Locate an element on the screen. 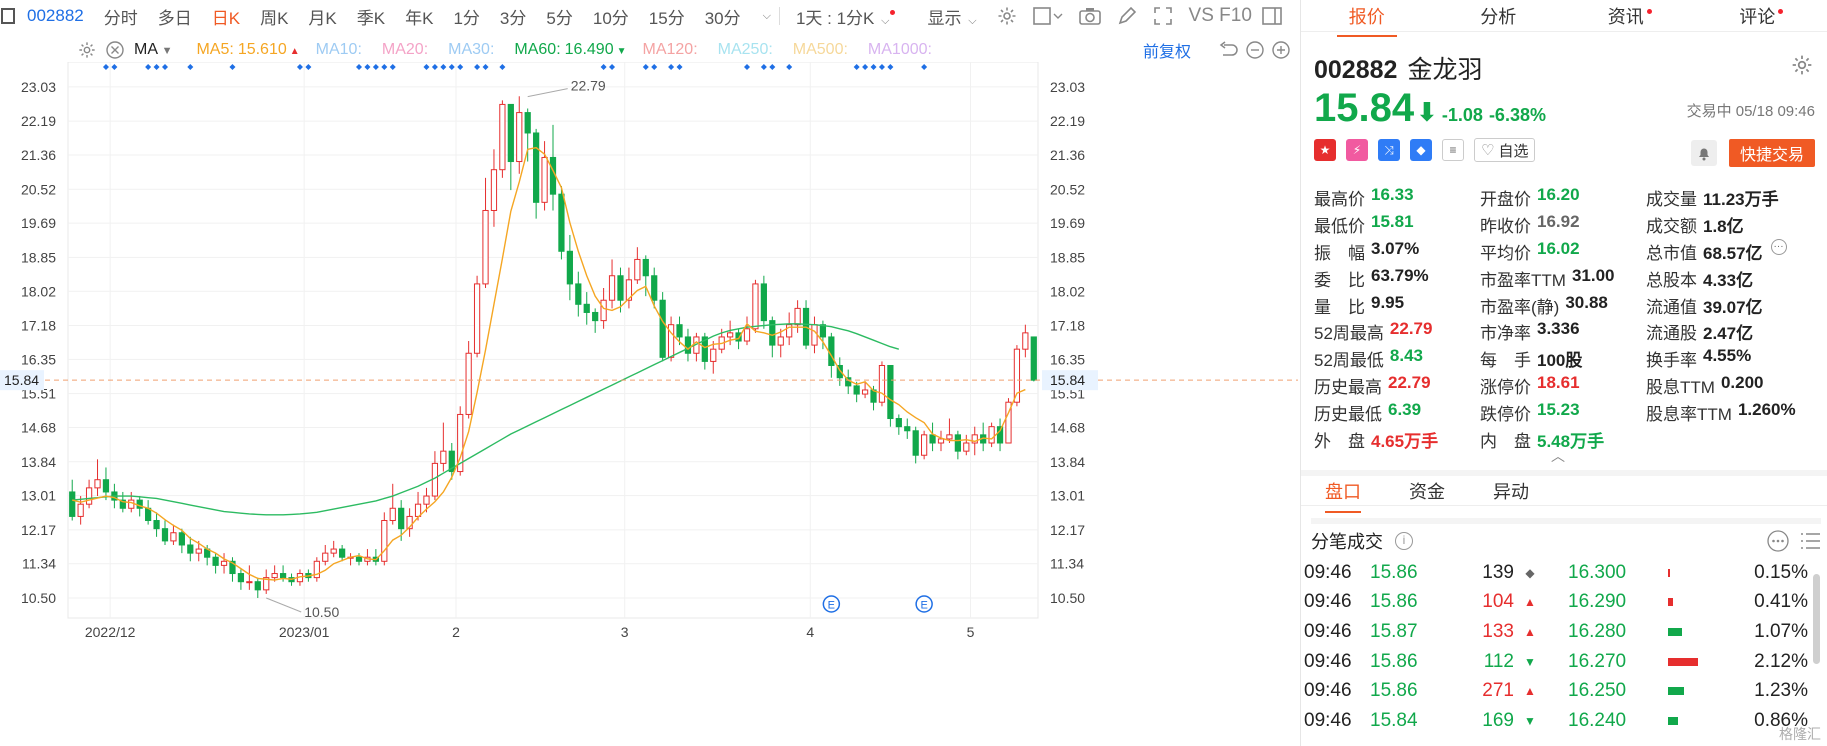 This screenshot has height=746, width=1827. panel-toggle-icon is located at coordinates (1272, 16).